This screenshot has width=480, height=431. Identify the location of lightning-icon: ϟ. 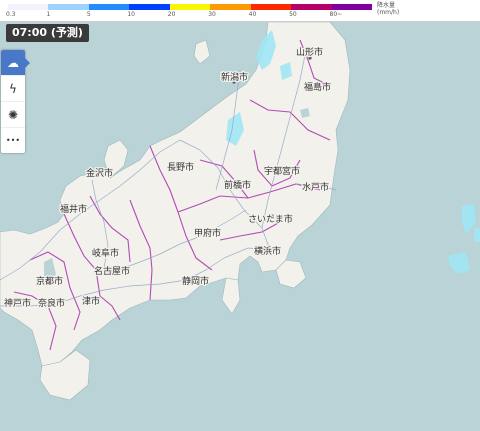
(13, 88).